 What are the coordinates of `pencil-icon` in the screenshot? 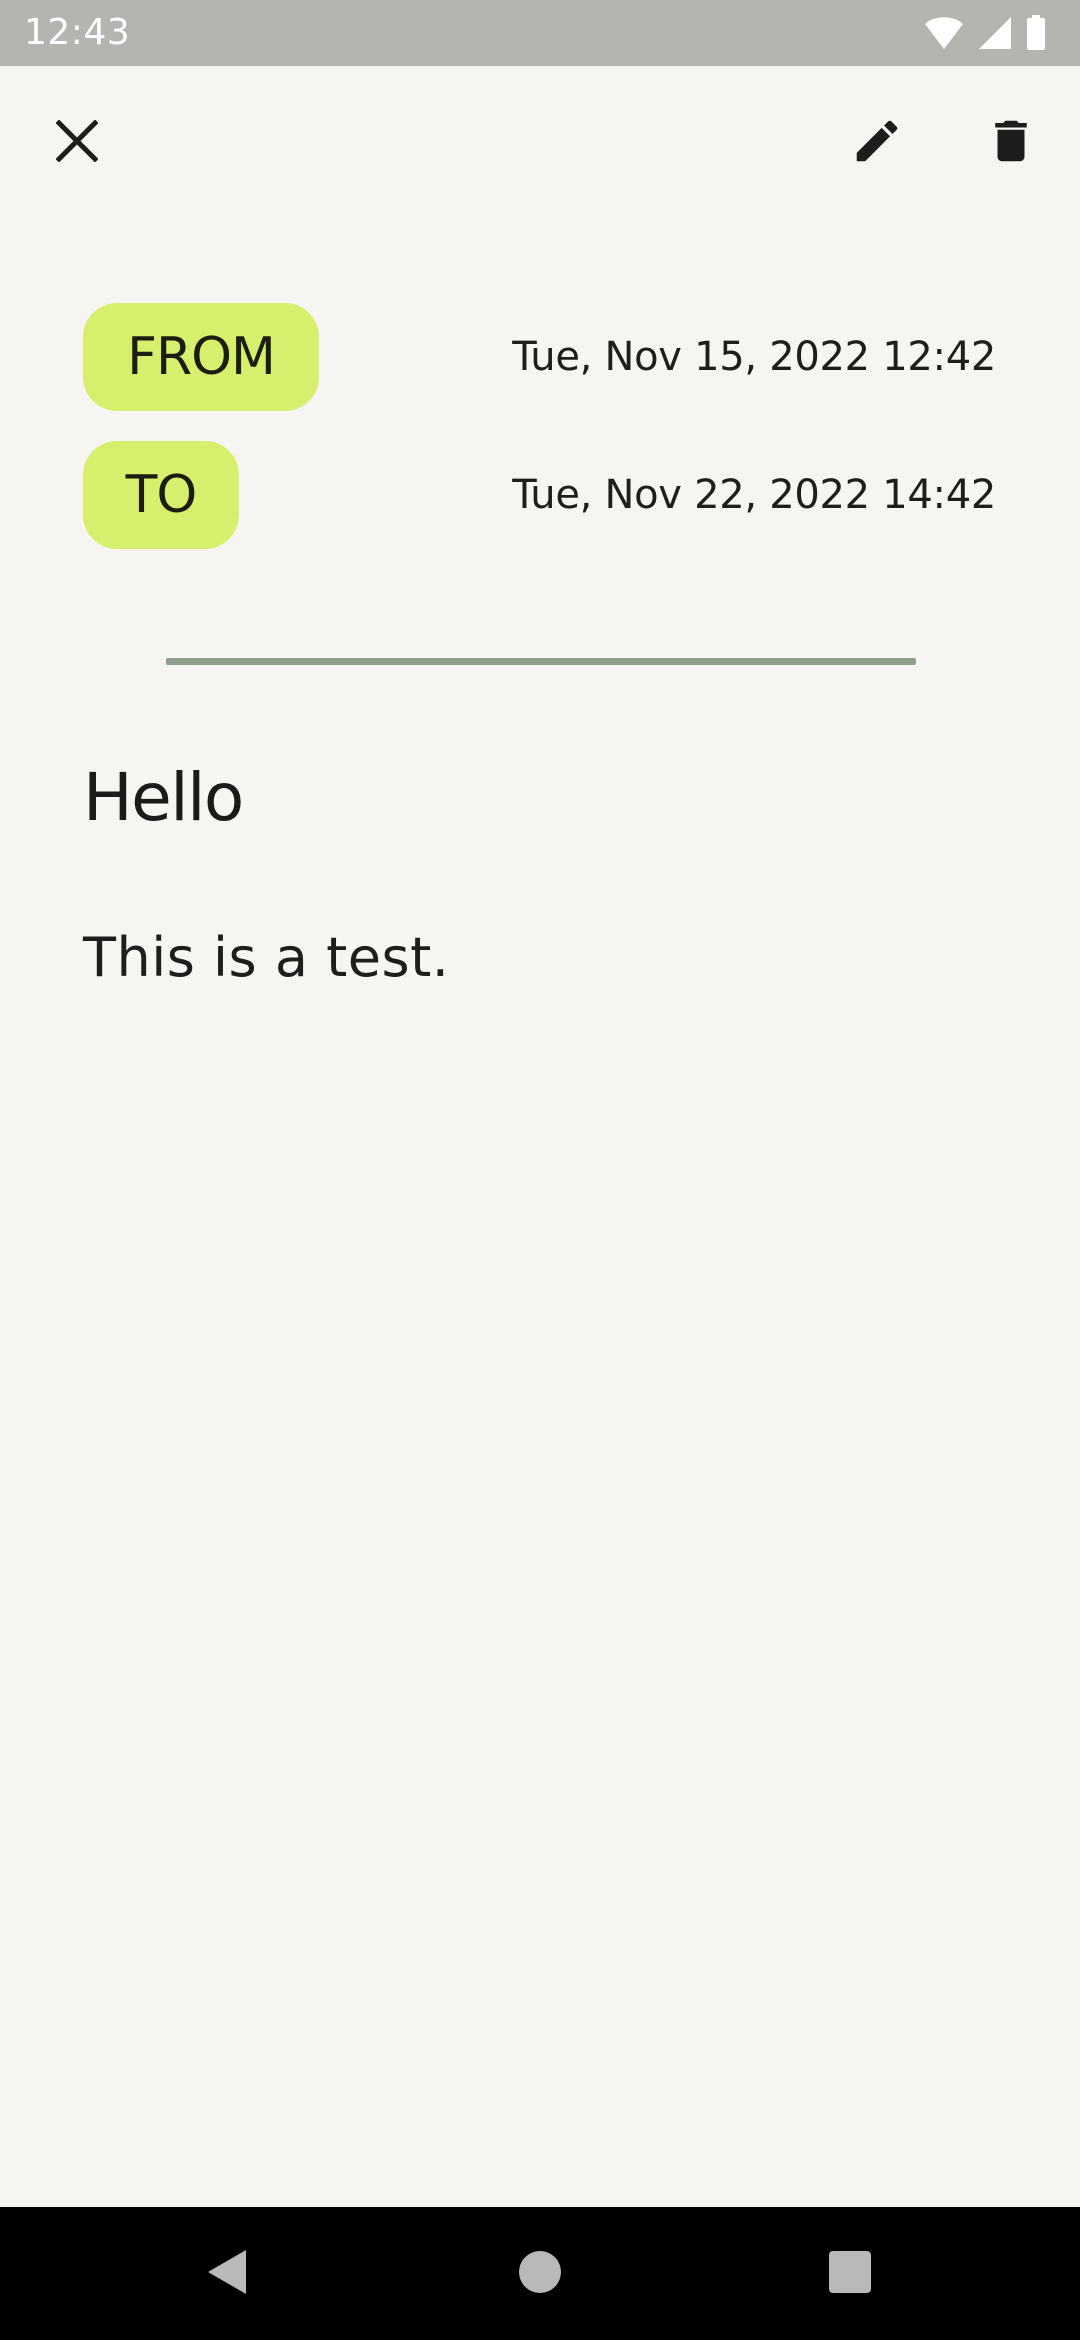 It's located at (877, 143).